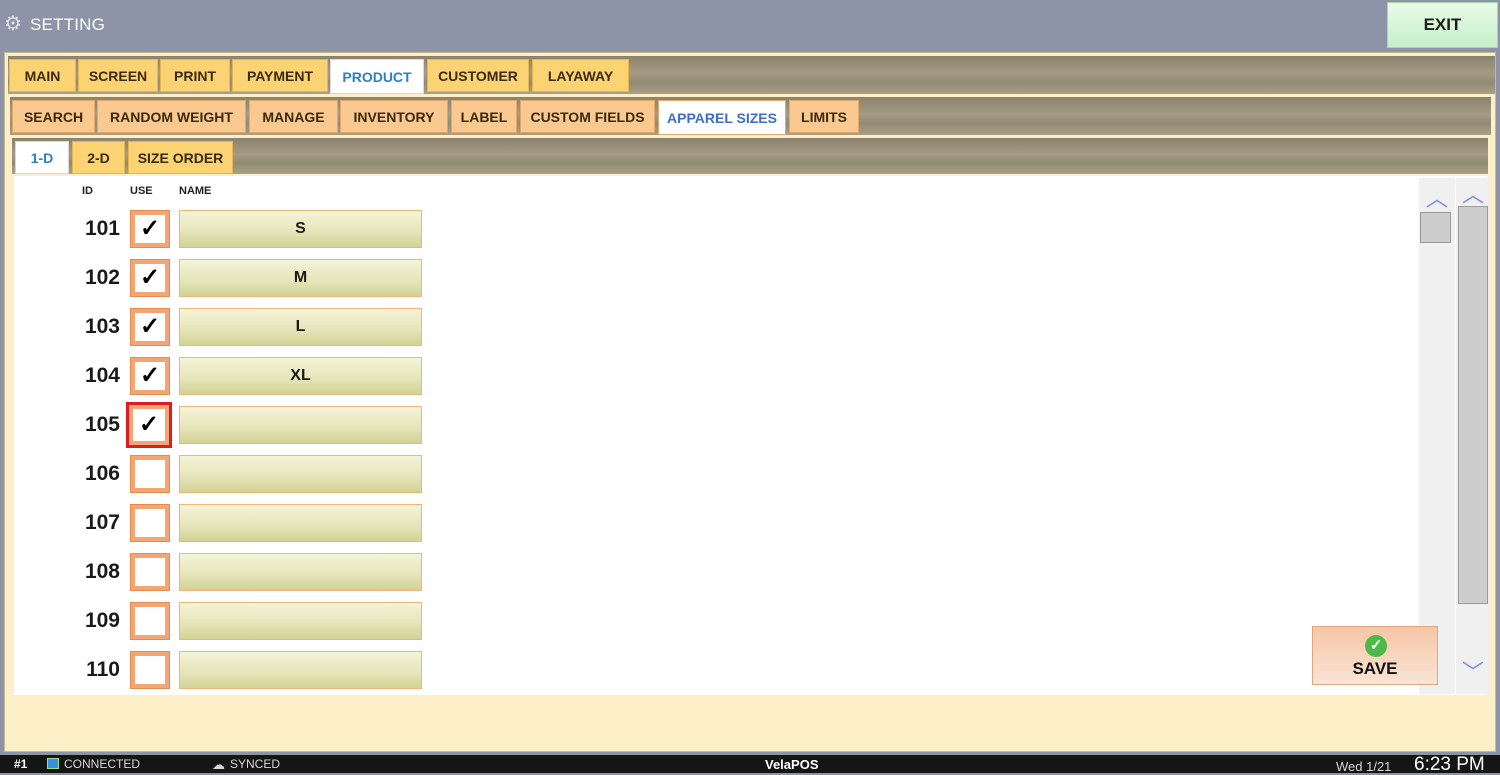 Image resolution: width=1500 pixels, height=775 pixels. What do you see at coordinates (394, 116) in the screenshot?
I see `tab-inventory: INVENTORY` at bounding box center [394, 116].